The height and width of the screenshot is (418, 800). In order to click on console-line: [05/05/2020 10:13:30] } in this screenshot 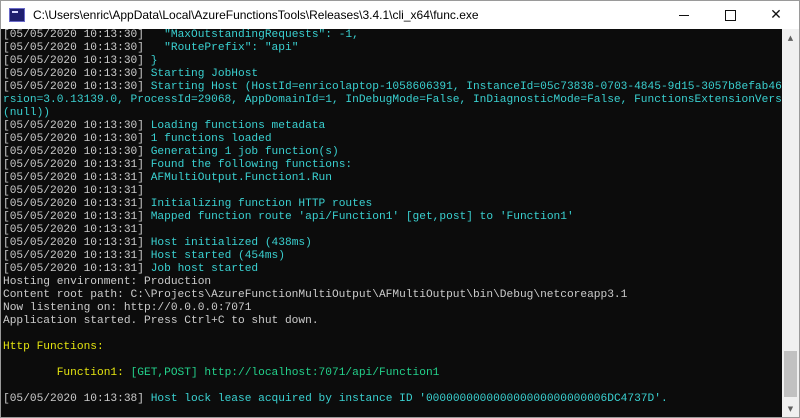, I will do `click(391, 61)`.